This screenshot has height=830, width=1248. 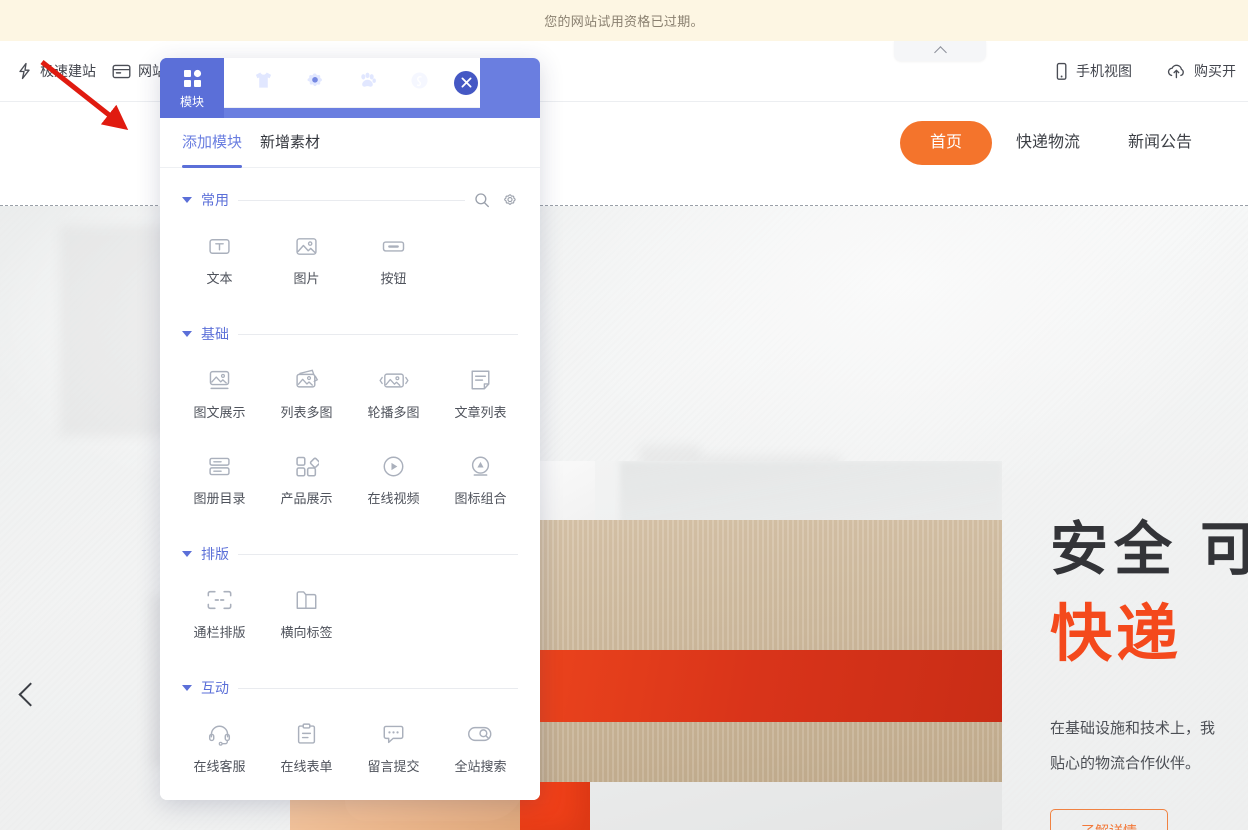 I want to click on grid-icon, so click(x=192, y=81).